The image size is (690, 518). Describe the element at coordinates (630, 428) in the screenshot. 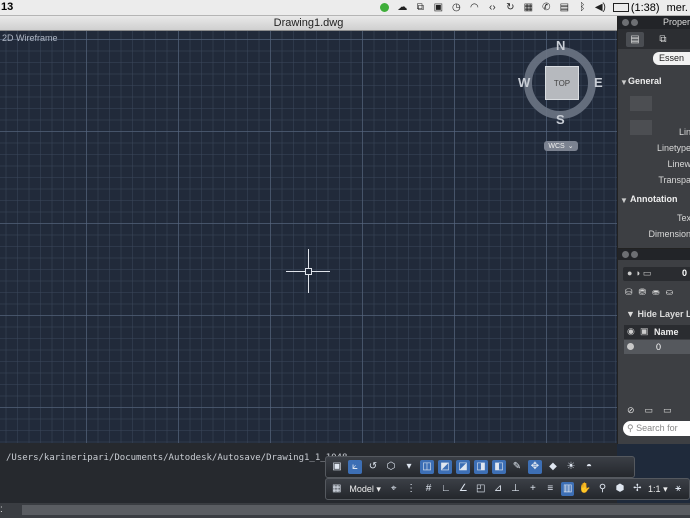

I see `search-icon: ⚲` at that location.